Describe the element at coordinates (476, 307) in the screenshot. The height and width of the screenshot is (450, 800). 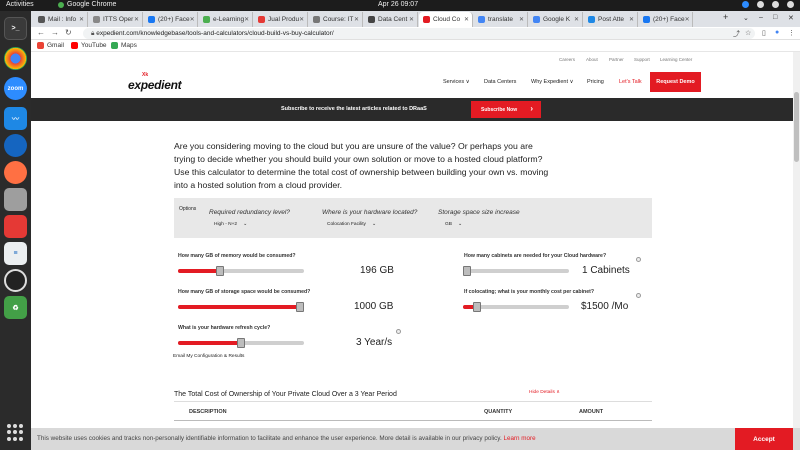
I see `cost-slider-handle` at that location.